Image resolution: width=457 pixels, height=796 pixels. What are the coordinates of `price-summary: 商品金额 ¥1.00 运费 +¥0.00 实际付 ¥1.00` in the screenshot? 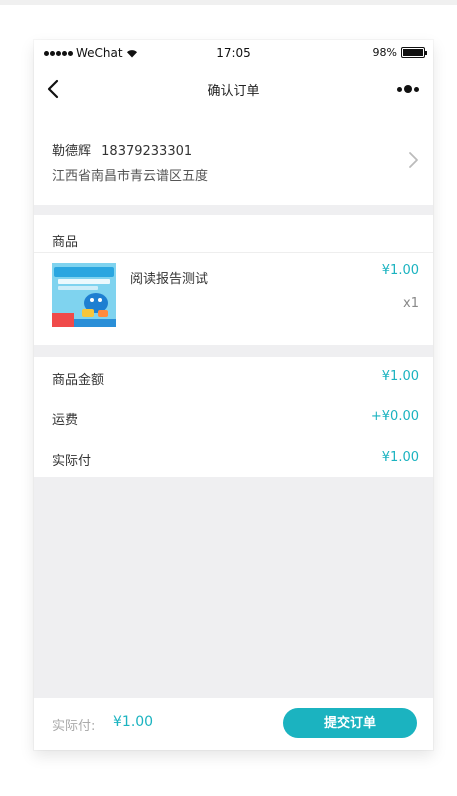 It's located at (233, 417).